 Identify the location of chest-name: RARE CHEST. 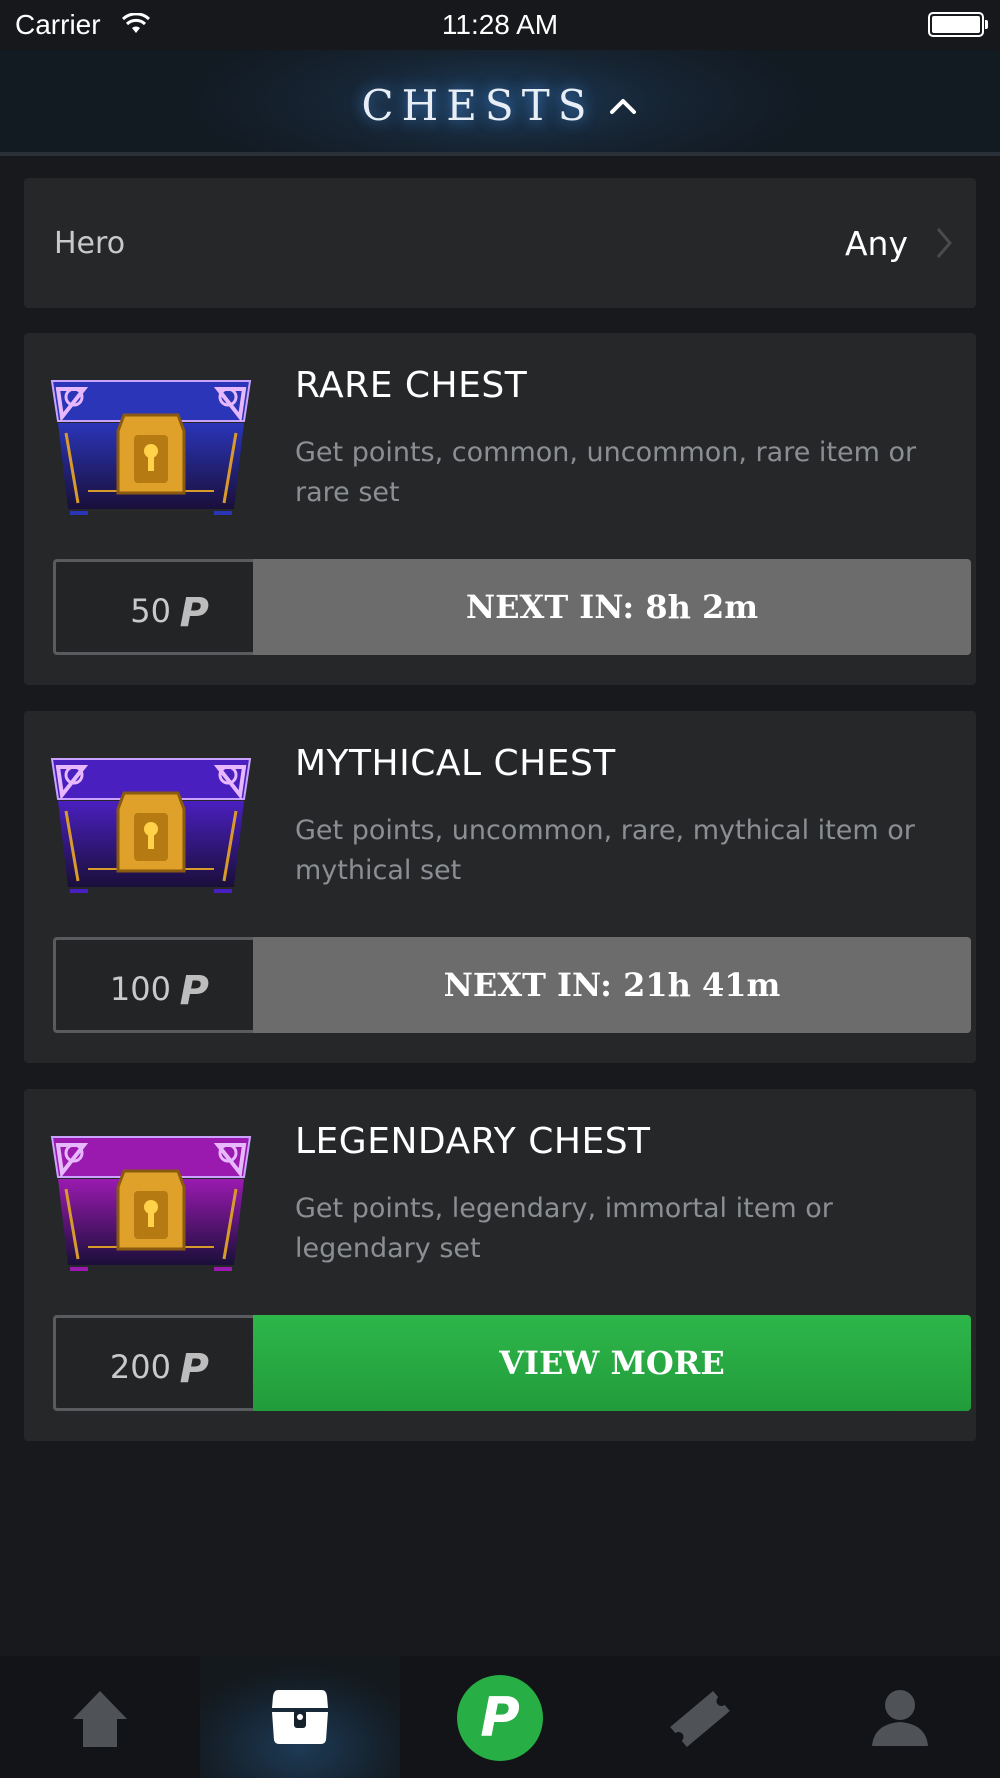
(411, 385).